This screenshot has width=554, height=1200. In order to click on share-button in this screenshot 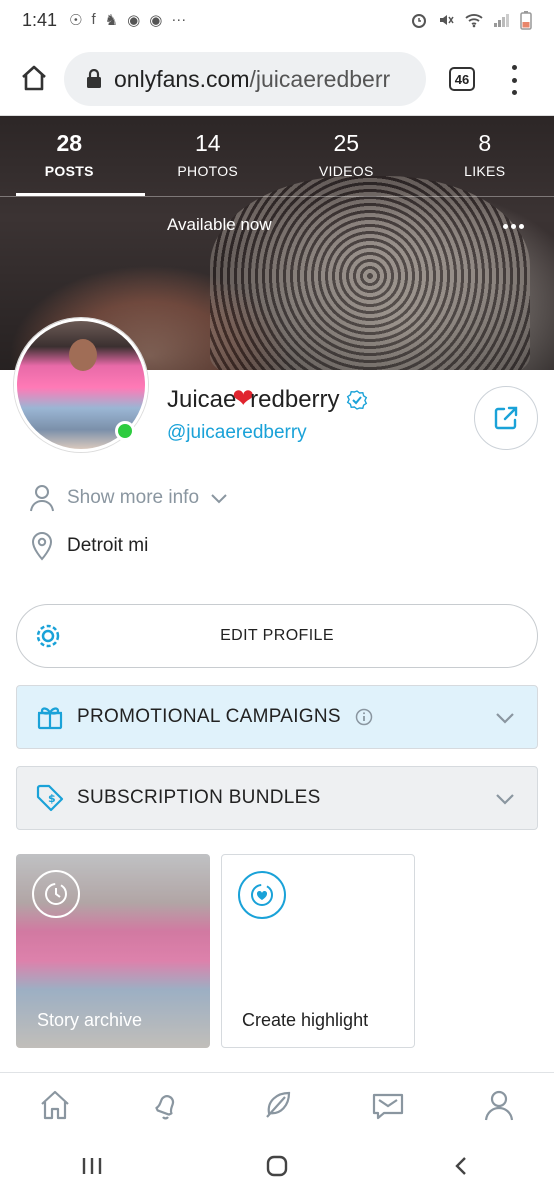, I will do `click(506, 418)`.